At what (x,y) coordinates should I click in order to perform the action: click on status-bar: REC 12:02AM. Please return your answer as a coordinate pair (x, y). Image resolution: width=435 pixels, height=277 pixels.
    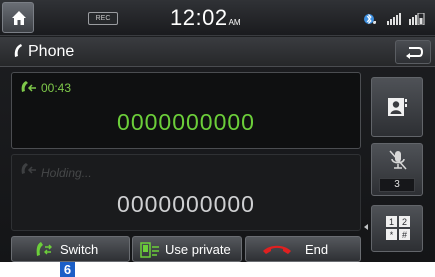
    Looking at the image, I should click on (217, 18).